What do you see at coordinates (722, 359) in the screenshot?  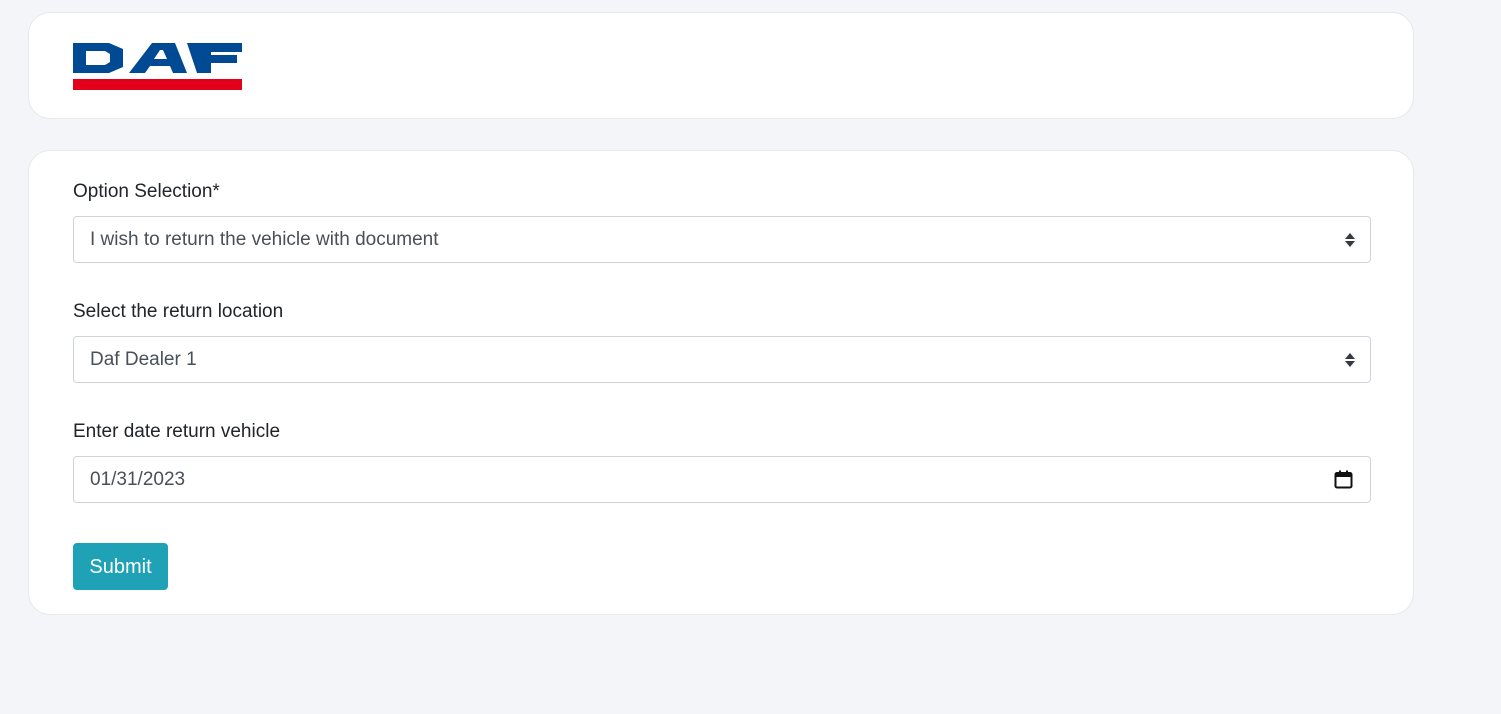 I see `return-location-select: Daf Dealer 1` at bounding box center [722, 359].